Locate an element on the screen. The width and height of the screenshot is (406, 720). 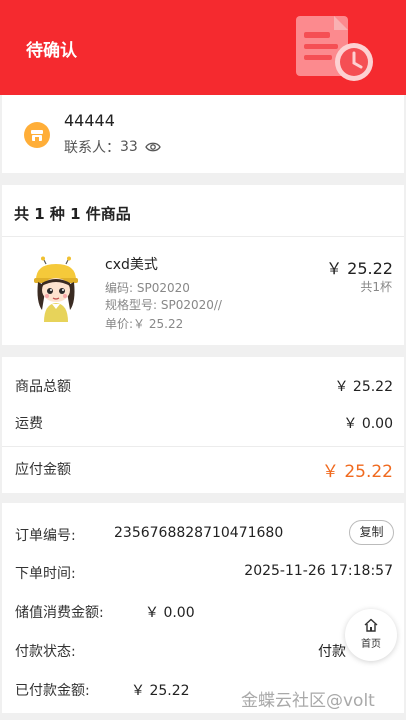
contact-person: 联系人：33 is located at coordinates (113, 147).